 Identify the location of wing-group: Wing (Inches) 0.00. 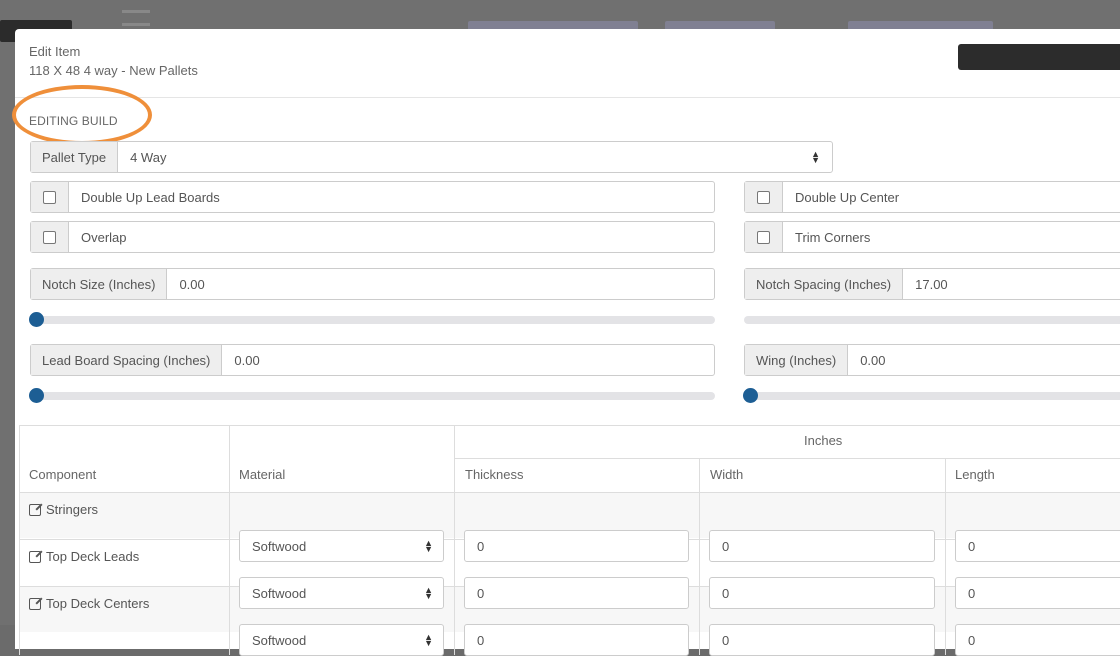
(932, 360).